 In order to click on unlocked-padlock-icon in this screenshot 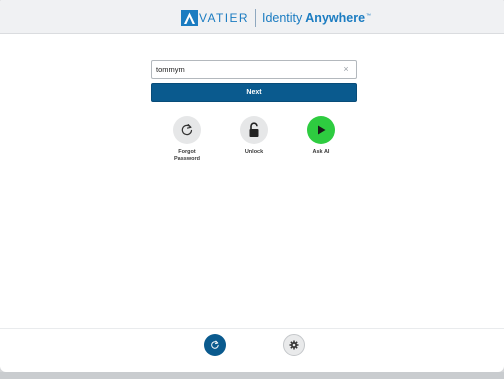, I will do `click(254, 130)`.